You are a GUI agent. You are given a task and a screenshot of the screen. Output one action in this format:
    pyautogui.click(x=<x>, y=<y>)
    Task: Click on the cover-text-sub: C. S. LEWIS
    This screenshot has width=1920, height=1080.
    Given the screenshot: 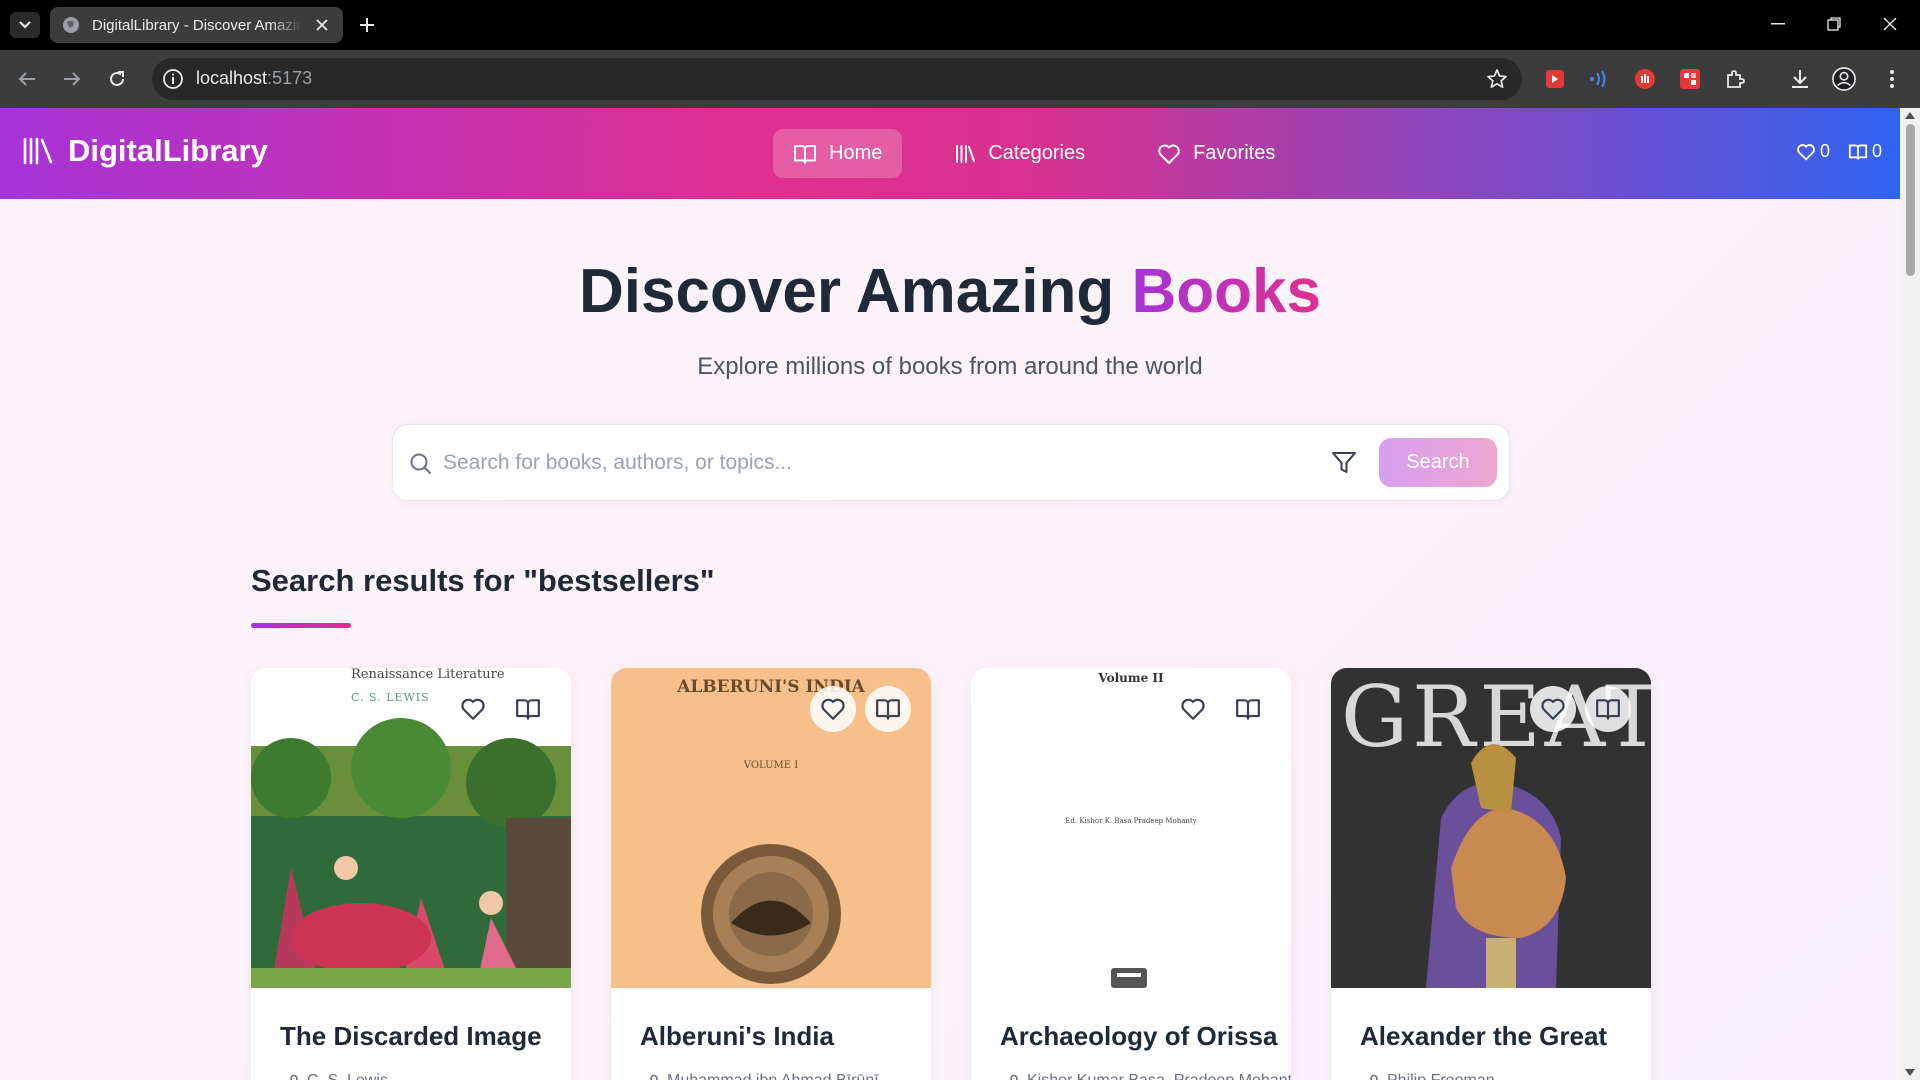 What is the action you would take?
    pyautogui.click(x=390, y=697)
    